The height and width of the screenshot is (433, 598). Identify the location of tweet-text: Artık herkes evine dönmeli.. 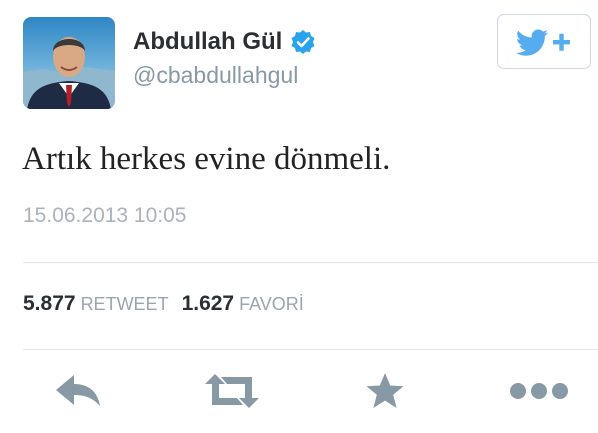
(206, 159).